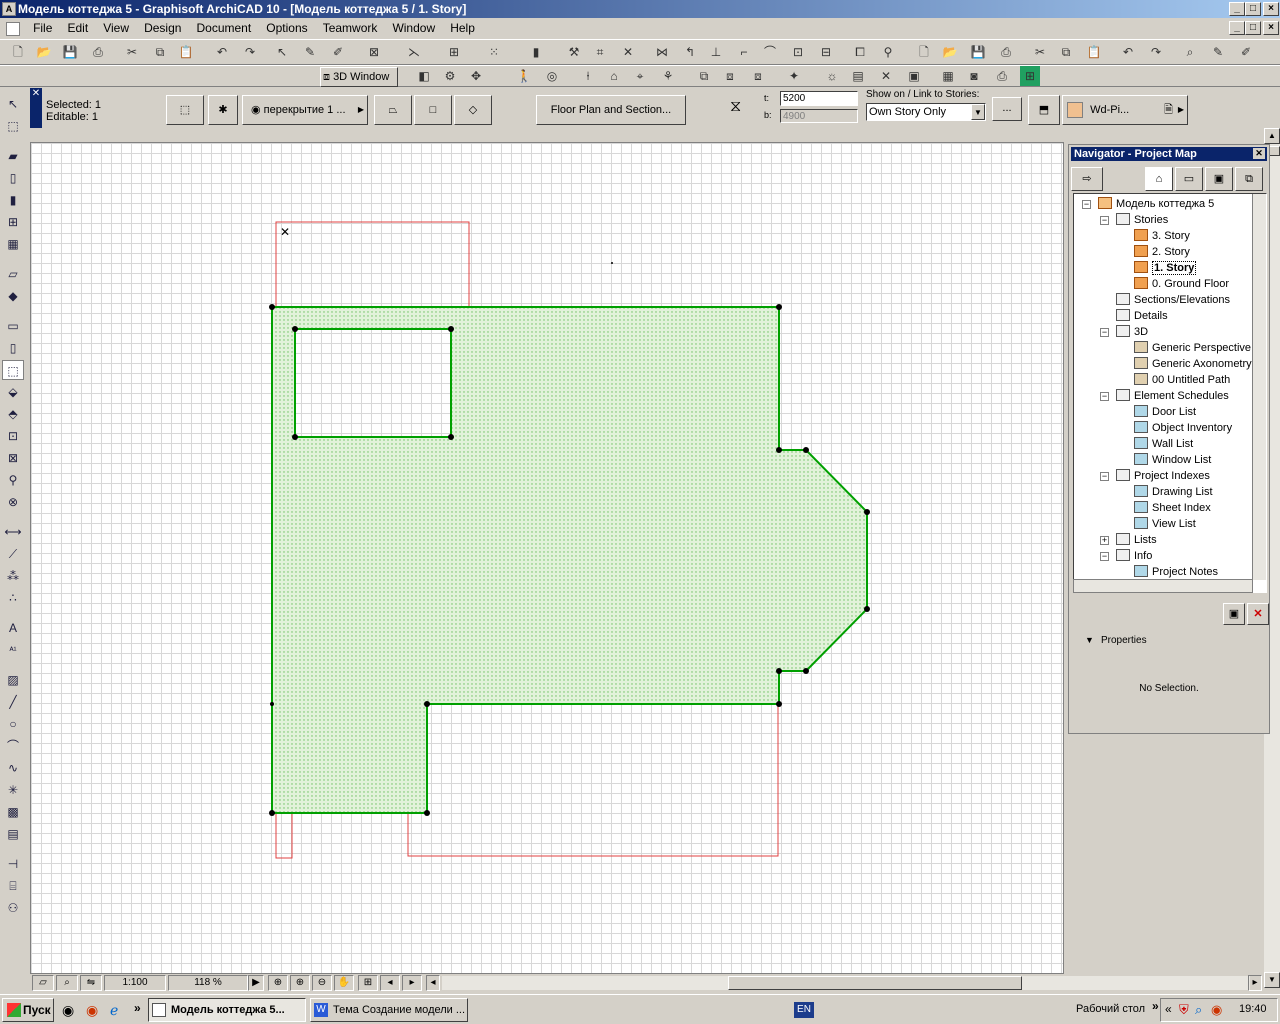 The width and height of the screenshot is (1280, 1024). What do you see at coordinates (454, 52) in the screenshot?
I see `grid-snap-icon: ⊞` at bounding box center [454, 52].